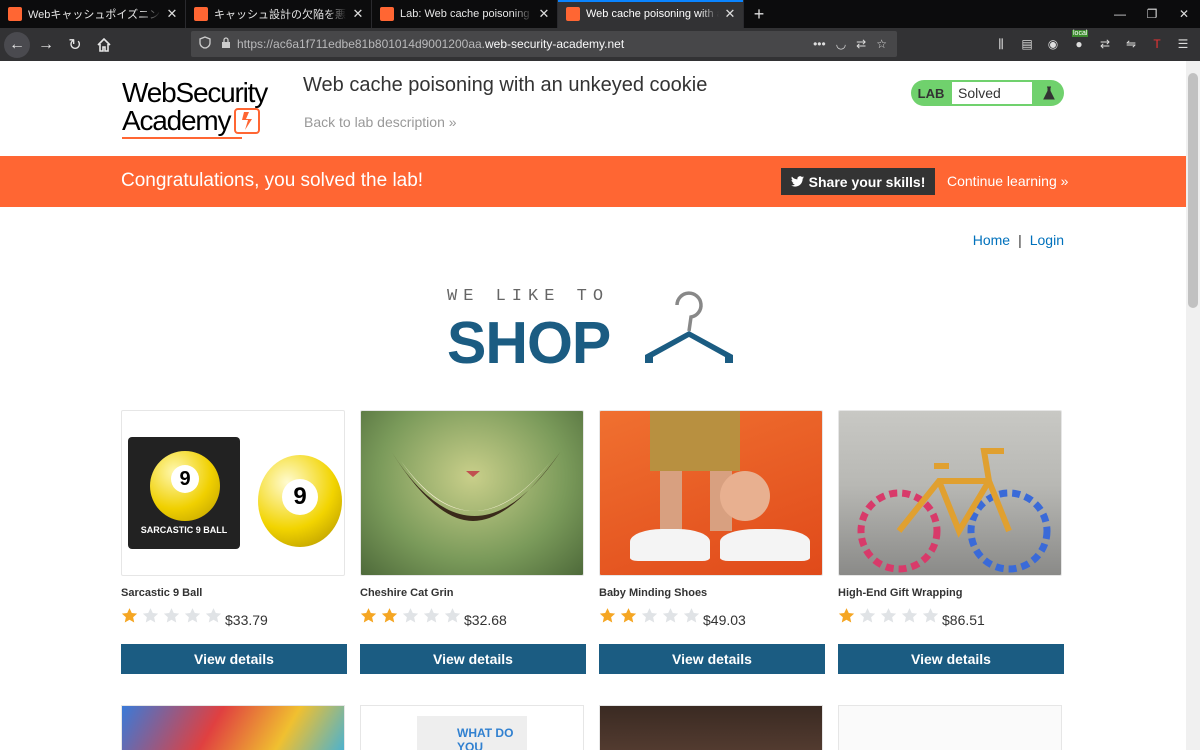 The image size is (1200, 750). I want to click on new-tab-plus-icon: +, so click(759, 14).